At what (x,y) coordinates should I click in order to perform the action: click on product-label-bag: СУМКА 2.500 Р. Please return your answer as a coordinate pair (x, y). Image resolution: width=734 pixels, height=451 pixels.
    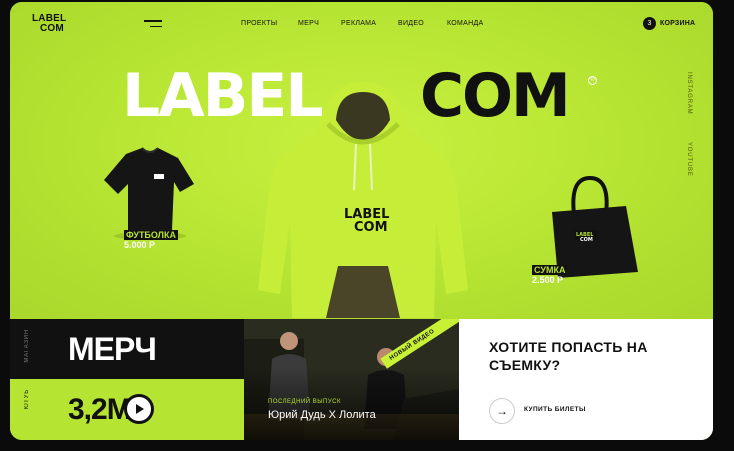
    Looking at the image, I should click on (550, 275).